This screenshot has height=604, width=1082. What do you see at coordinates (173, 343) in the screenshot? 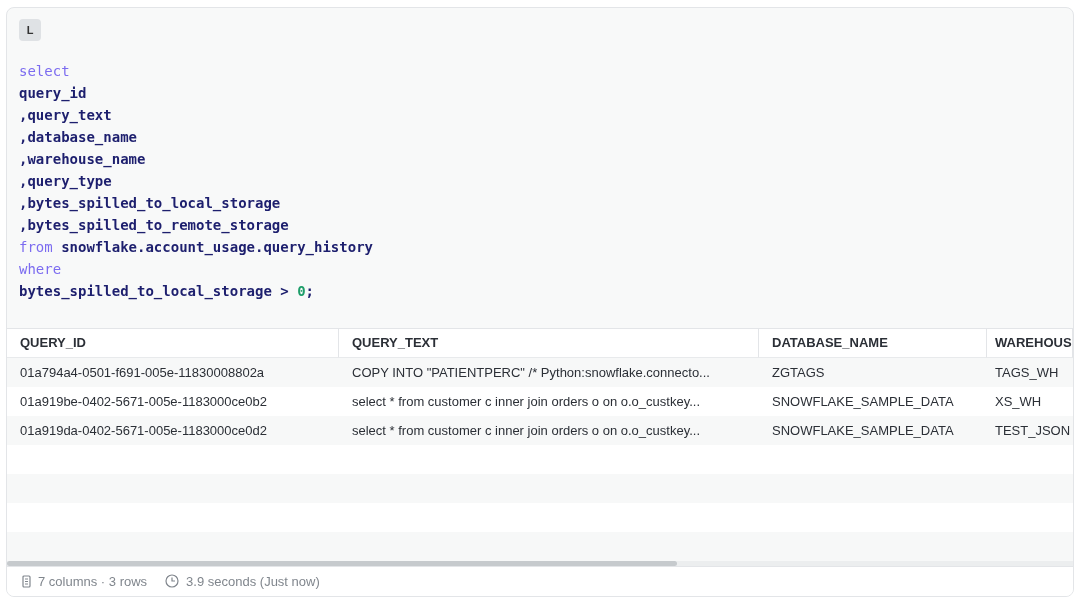
I see `column-header: QUERY_ID` at bounding box center [173, 343].